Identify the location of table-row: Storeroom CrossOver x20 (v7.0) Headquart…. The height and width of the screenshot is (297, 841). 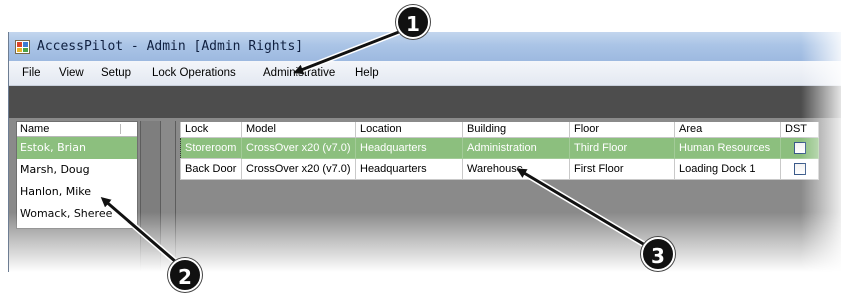
(499, 147).